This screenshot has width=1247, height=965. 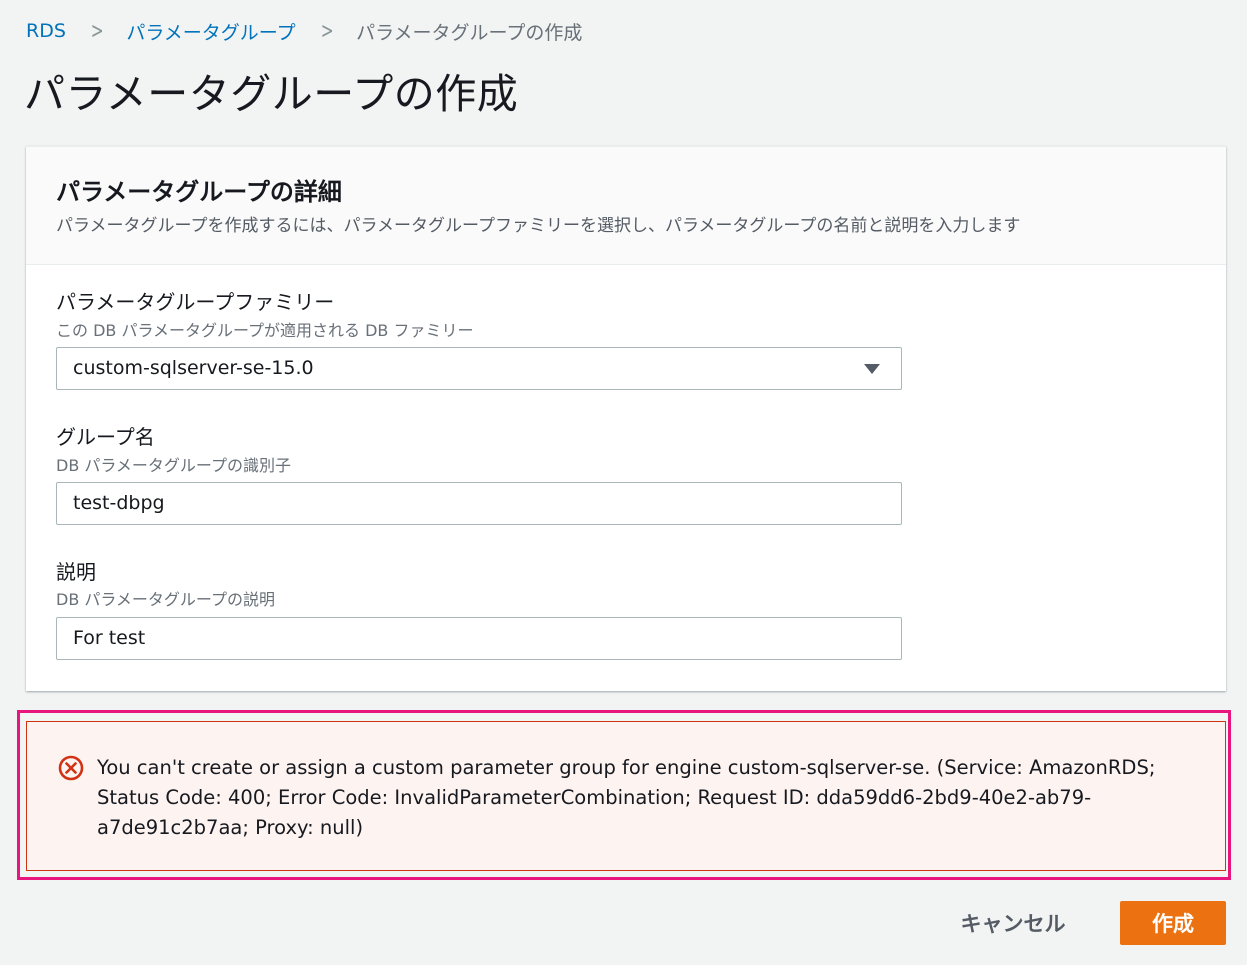 What do you see at coordinates (265, 330) in the screenshot?
I see `family-description: この DB パラメータグループが適用される DB ファミリー` at bounding box center [265, 330].